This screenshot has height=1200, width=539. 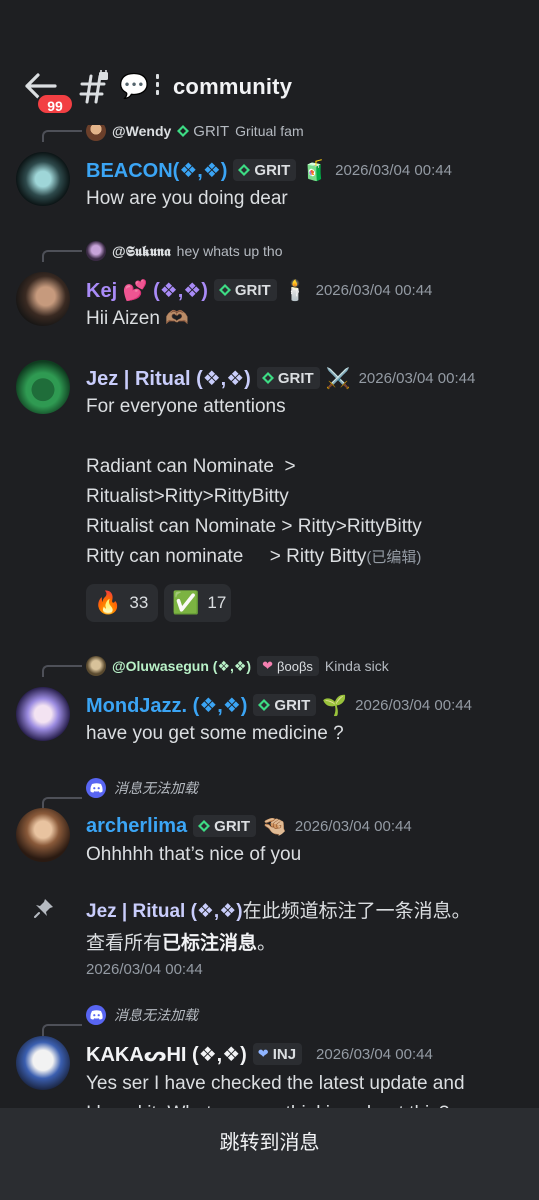 I want to click on role-emoji: 🧃, so click(x=315, y=170).